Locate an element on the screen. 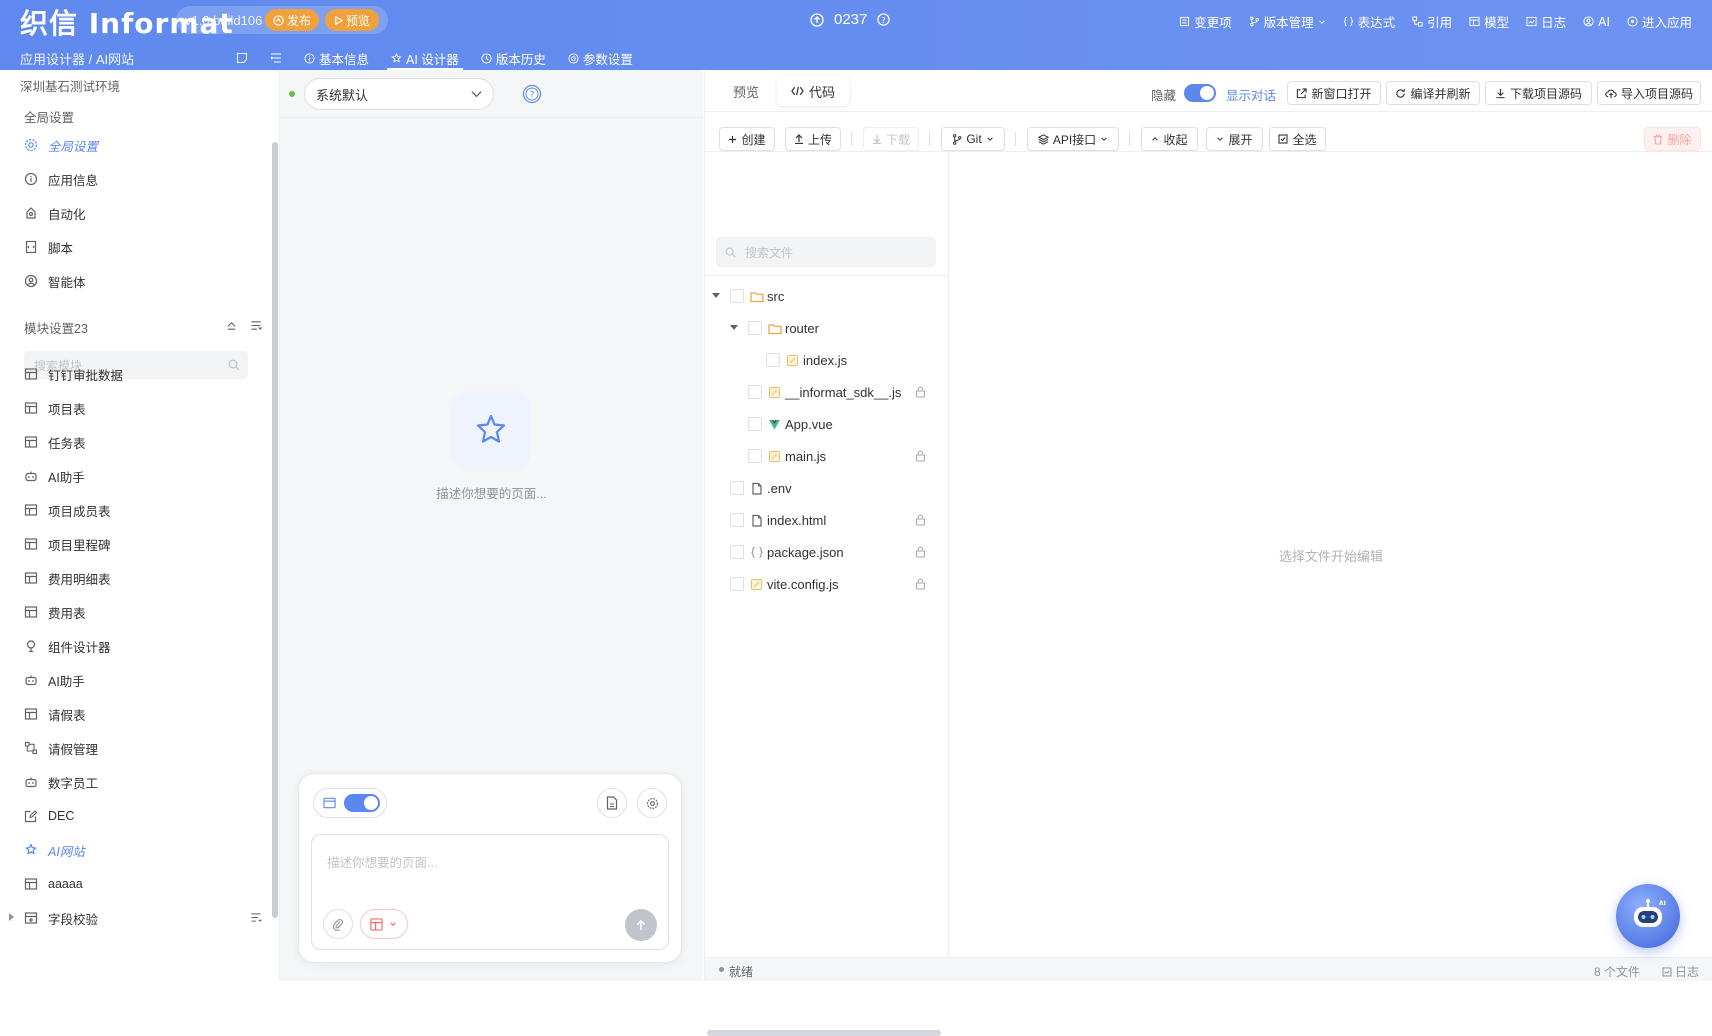  publish-button: 发布 is located at coordinates (292, 20).